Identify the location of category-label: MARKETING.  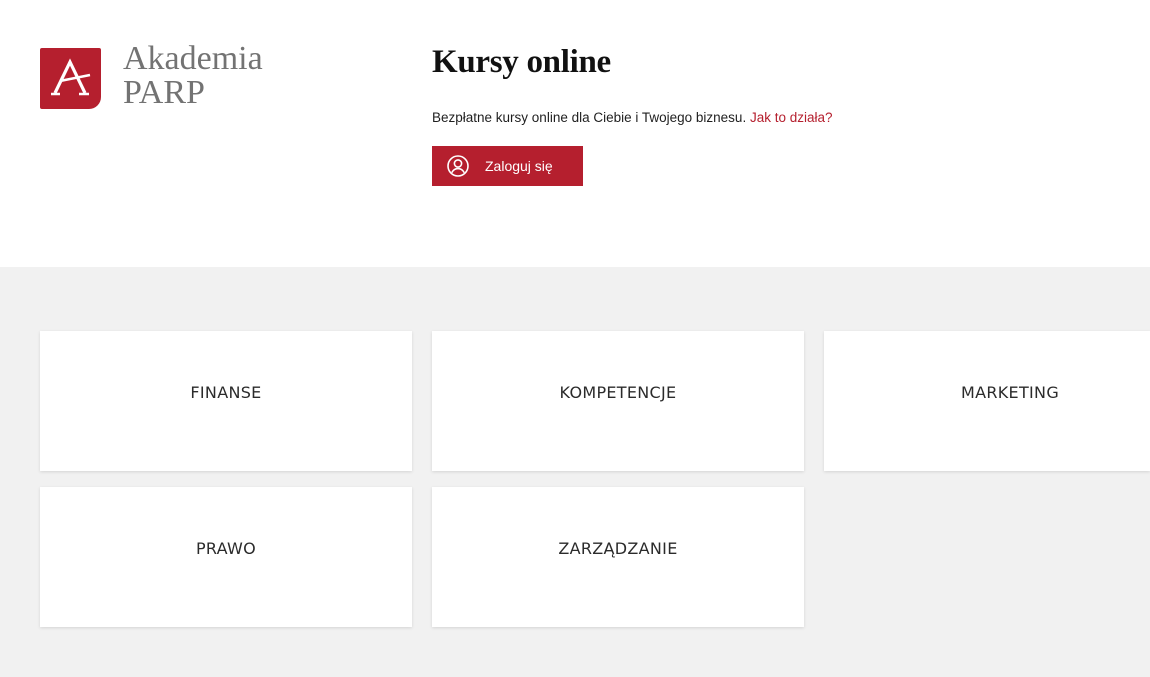
(1010, 392).